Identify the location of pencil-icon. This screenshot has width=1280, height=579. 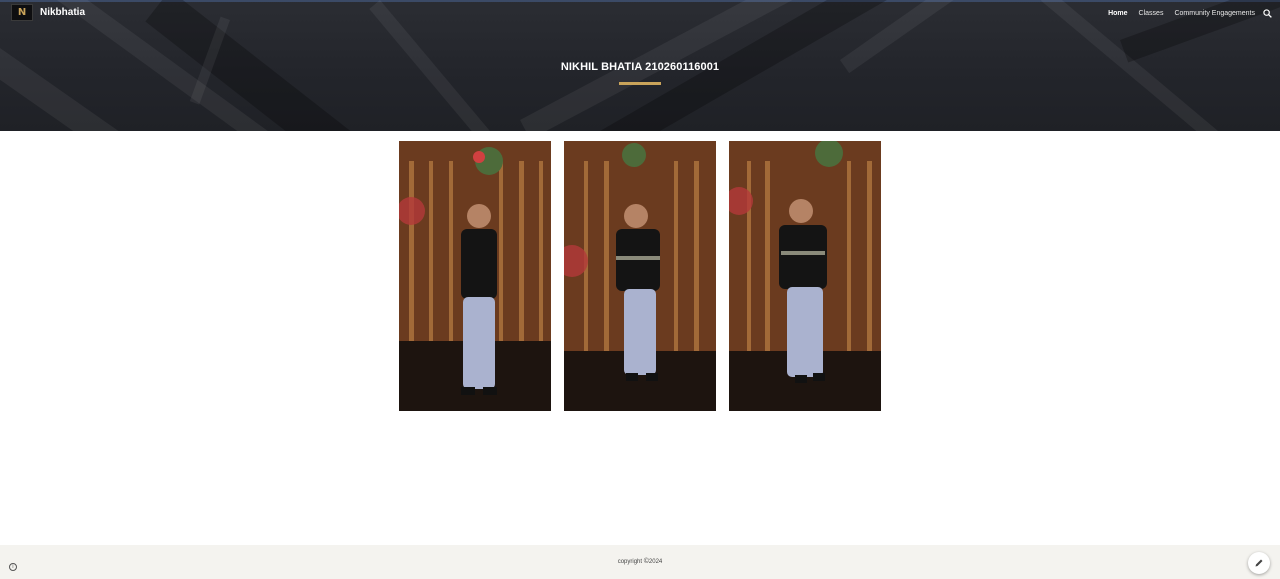
(1259, 563).